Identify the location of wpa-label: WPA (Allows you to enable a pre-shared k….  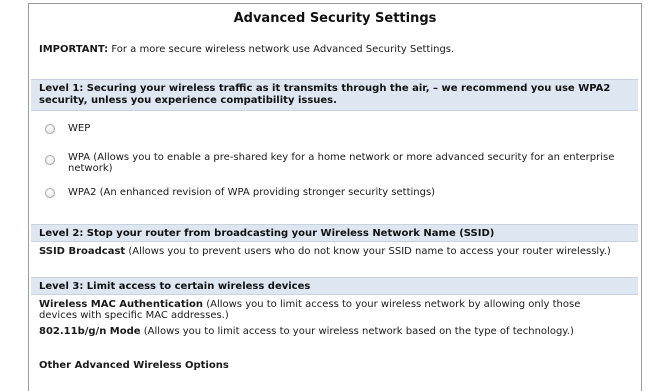
(342, 163).